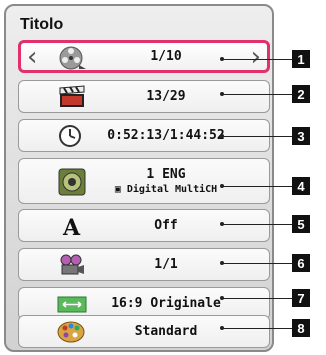  I want to click on callout-number: 2, so click(301, 94).